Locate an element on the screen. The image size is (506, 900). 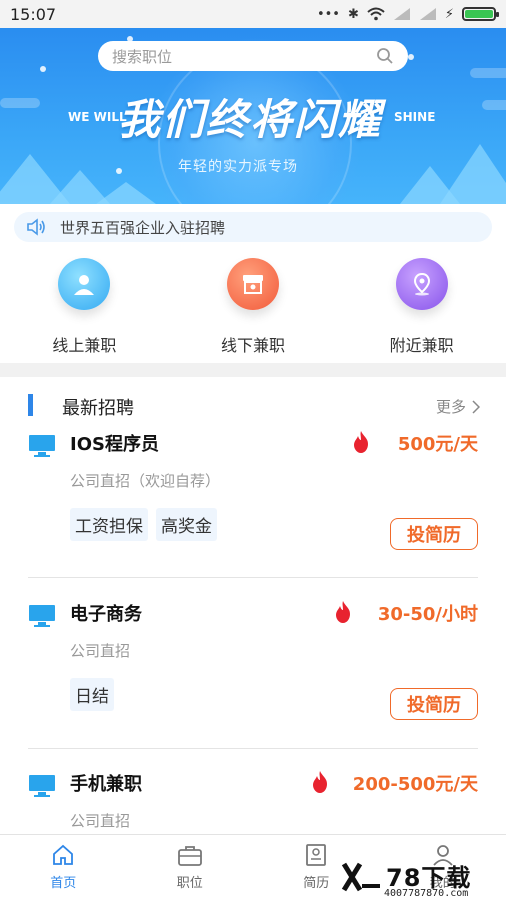
watermark: 78下载 4007787870.com is located at coordinates (421, 879).